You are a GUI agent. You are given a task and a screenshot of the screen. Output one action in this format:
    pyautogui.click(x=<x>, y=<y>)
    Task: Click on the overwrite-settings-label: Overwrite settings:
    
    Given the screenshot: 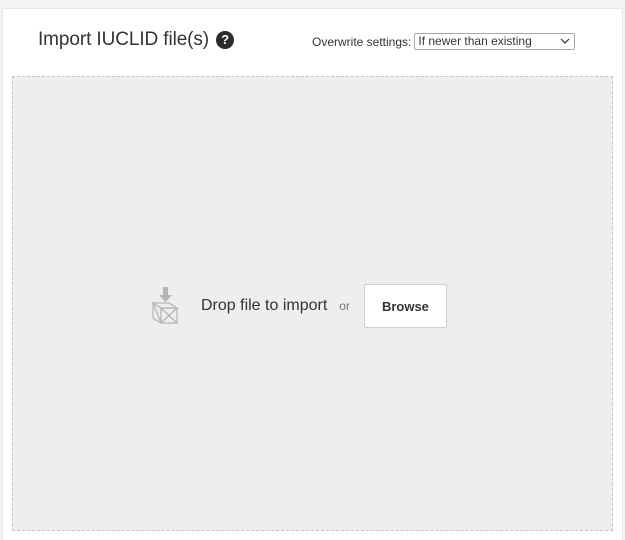 What is the action you would take?
    pyautogui.click(x=362, y=41)
    